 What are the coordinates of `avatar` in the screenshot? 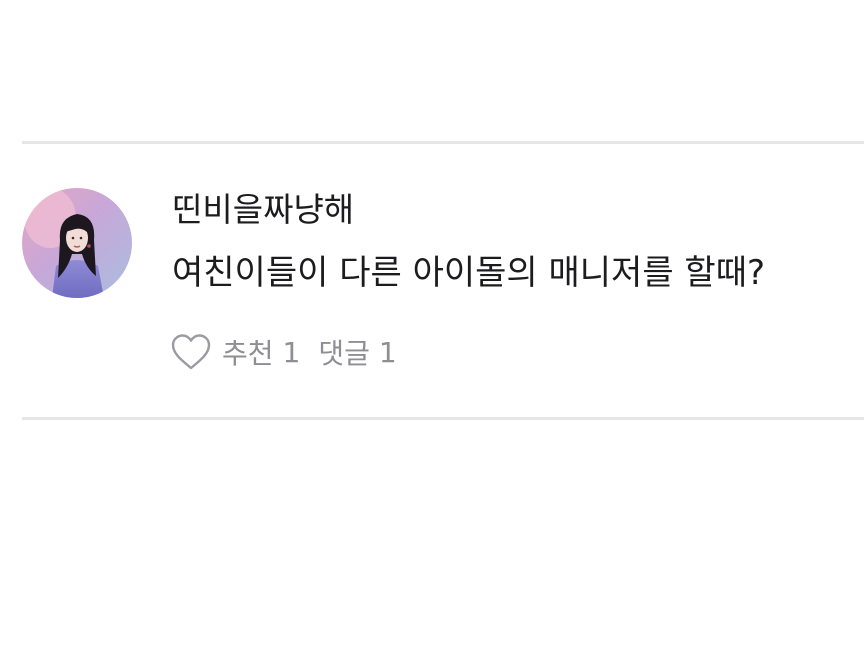 It's located at (77, 243).